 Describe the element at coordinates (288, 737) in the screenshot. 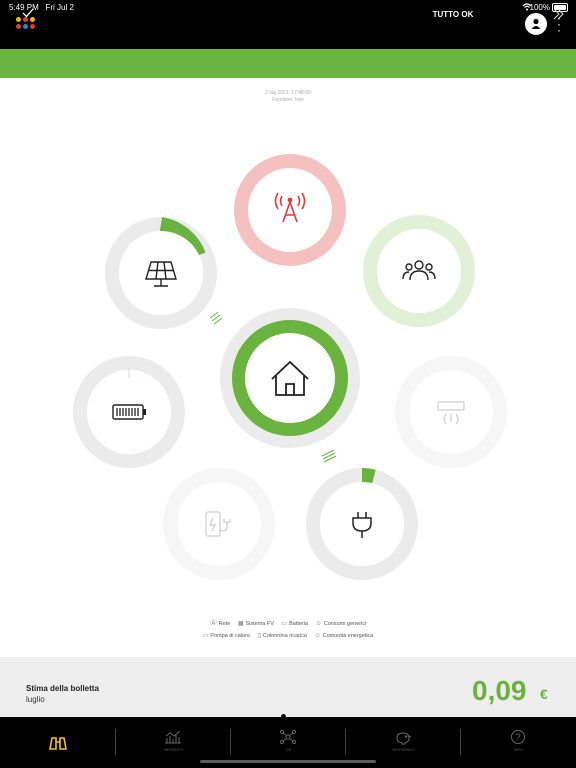

I see `network-icon` at that location.